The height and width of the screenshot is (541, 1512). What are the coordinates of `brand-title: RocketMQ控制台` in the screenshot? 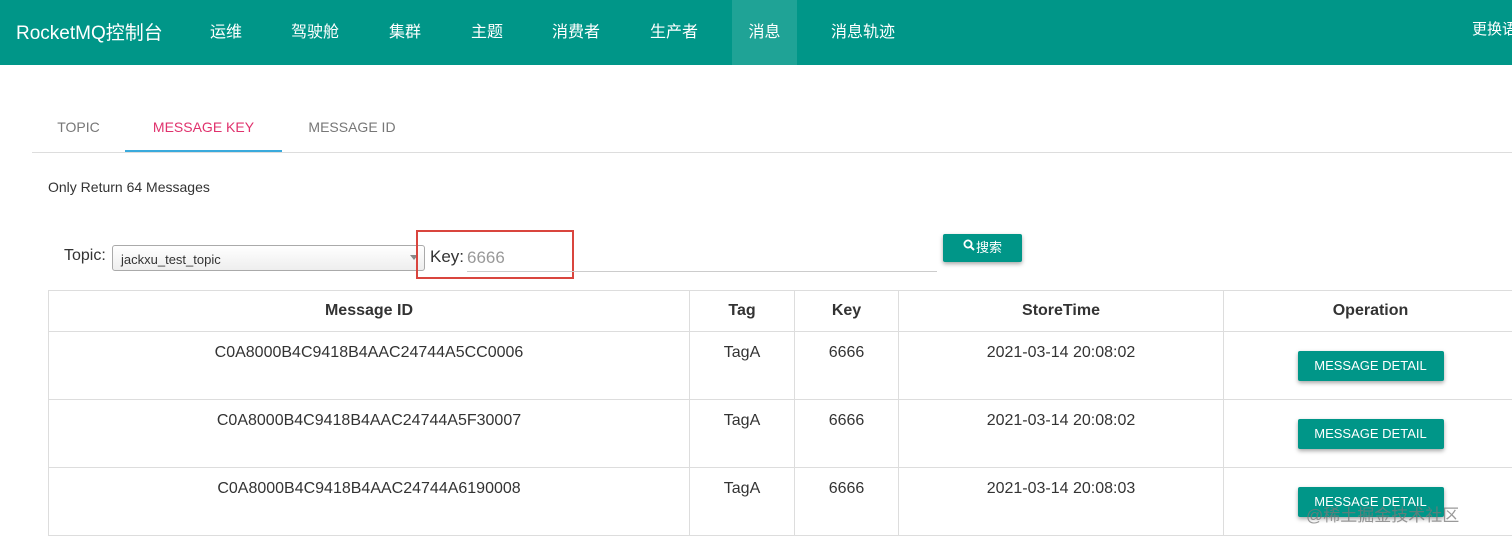 It's located at (89, 31).